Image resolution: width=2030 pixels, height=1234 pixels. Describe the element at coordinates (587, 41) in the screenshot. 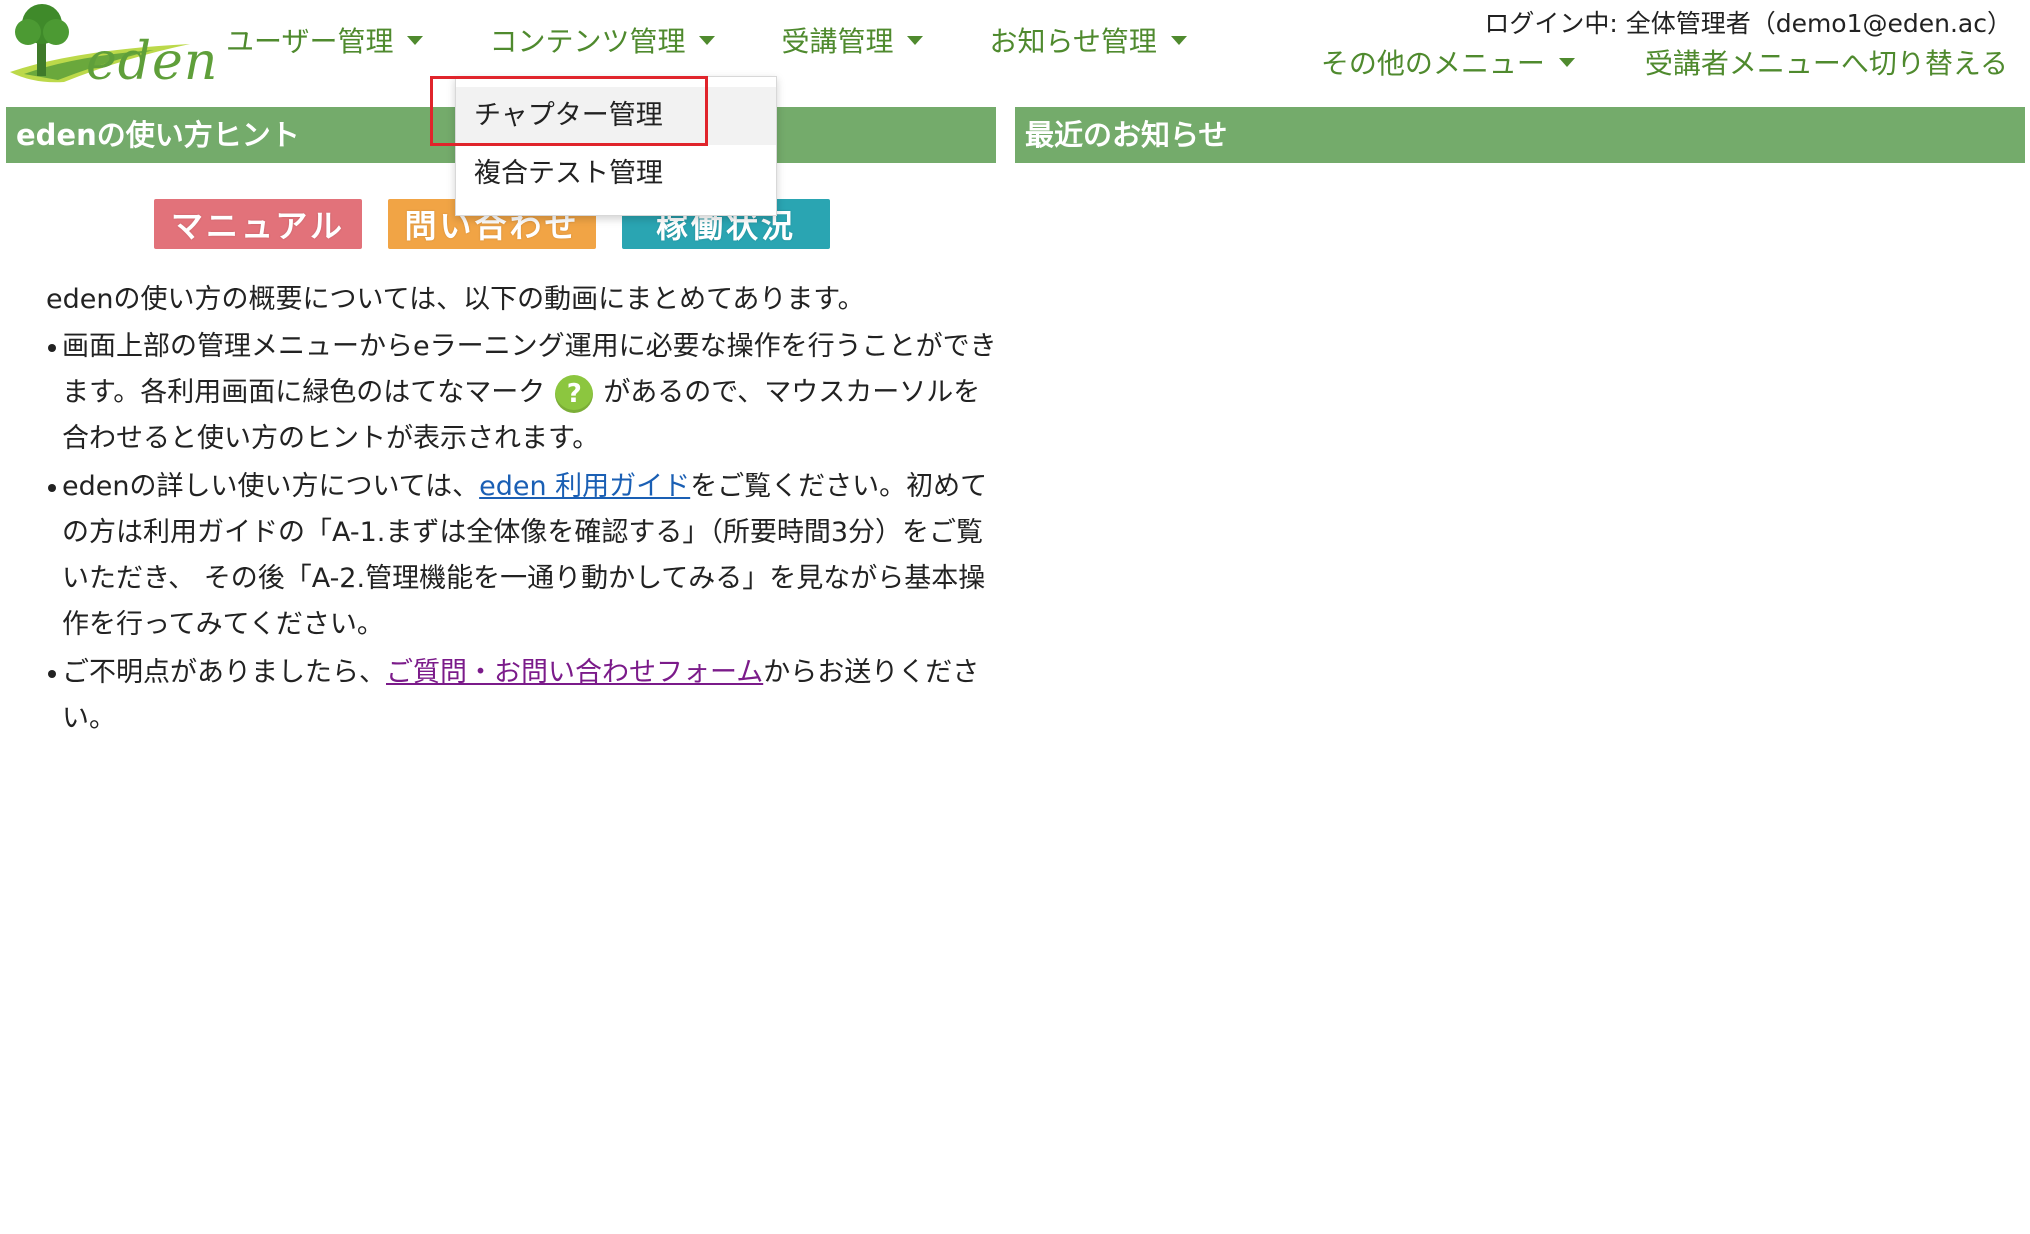

I see `nav-content-management-label: コンテンツ管理` at that location.